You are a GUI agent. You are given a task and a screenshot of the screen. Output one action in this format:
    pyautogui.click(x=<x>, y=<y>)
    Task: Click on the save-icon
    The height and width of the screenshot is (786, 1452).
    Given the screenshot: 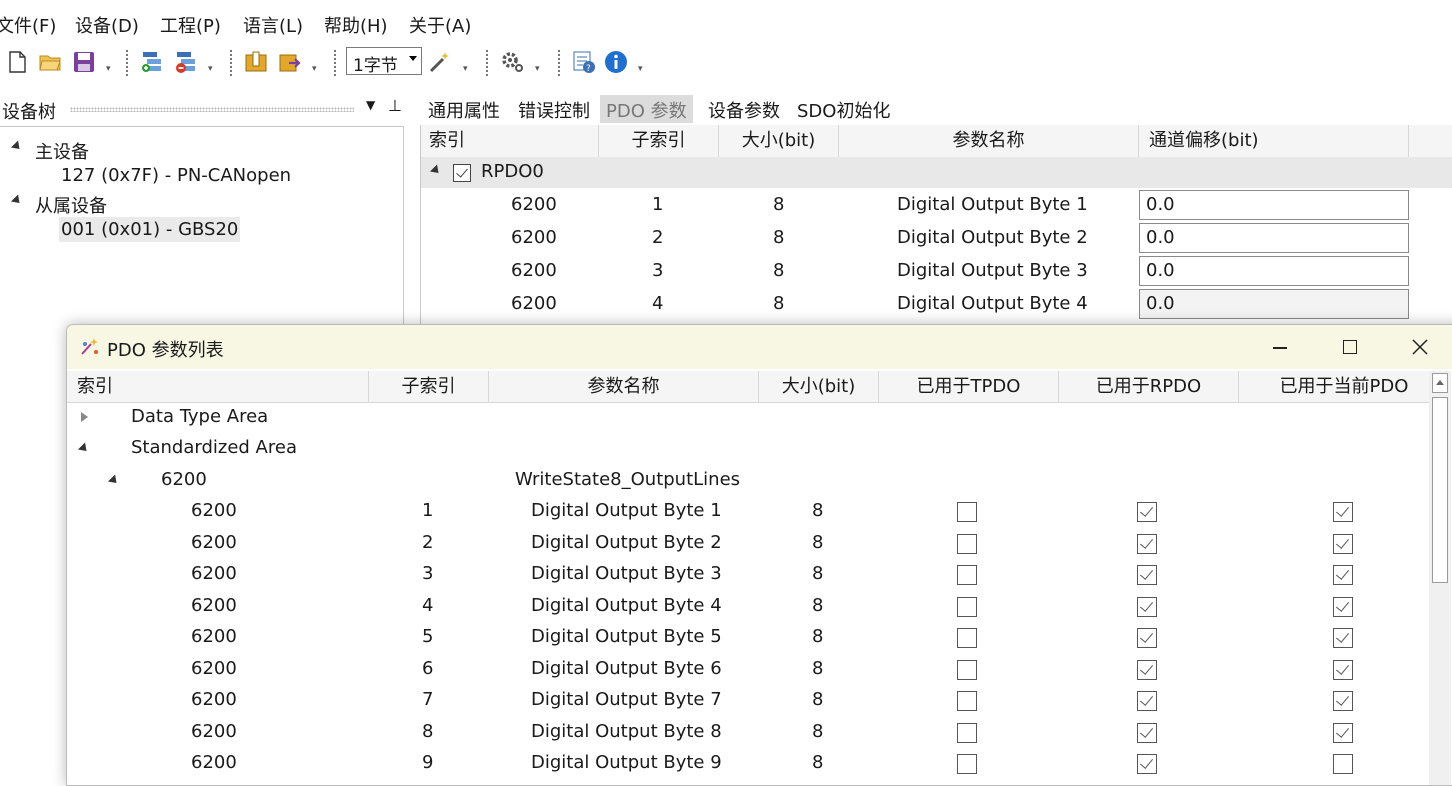 What is the action you would take?
    pyautogui.click(x=84, y=62)
    